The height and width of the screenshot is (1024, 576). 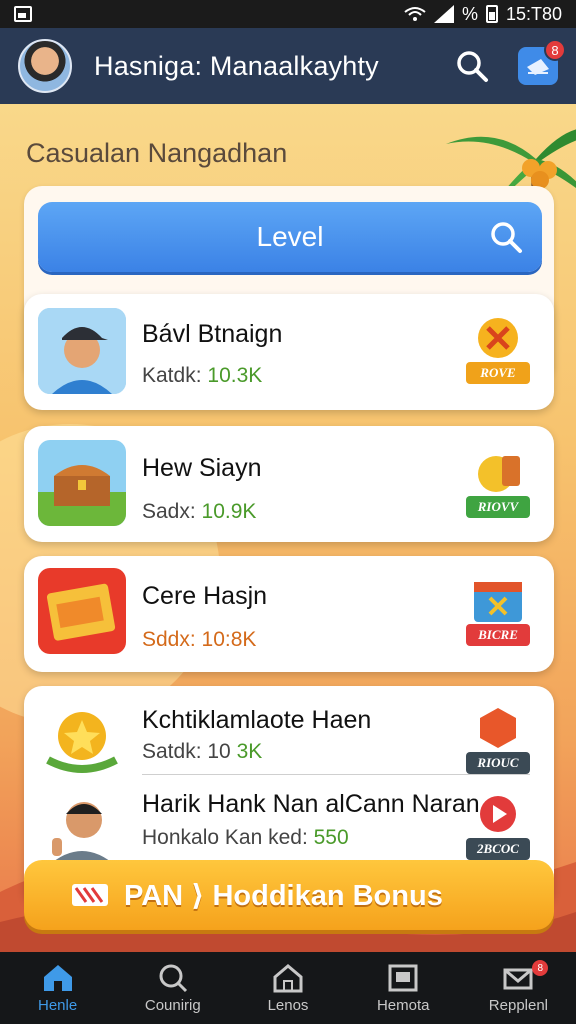 I want to click on star-medal-icon, so click(x=82, y=743).